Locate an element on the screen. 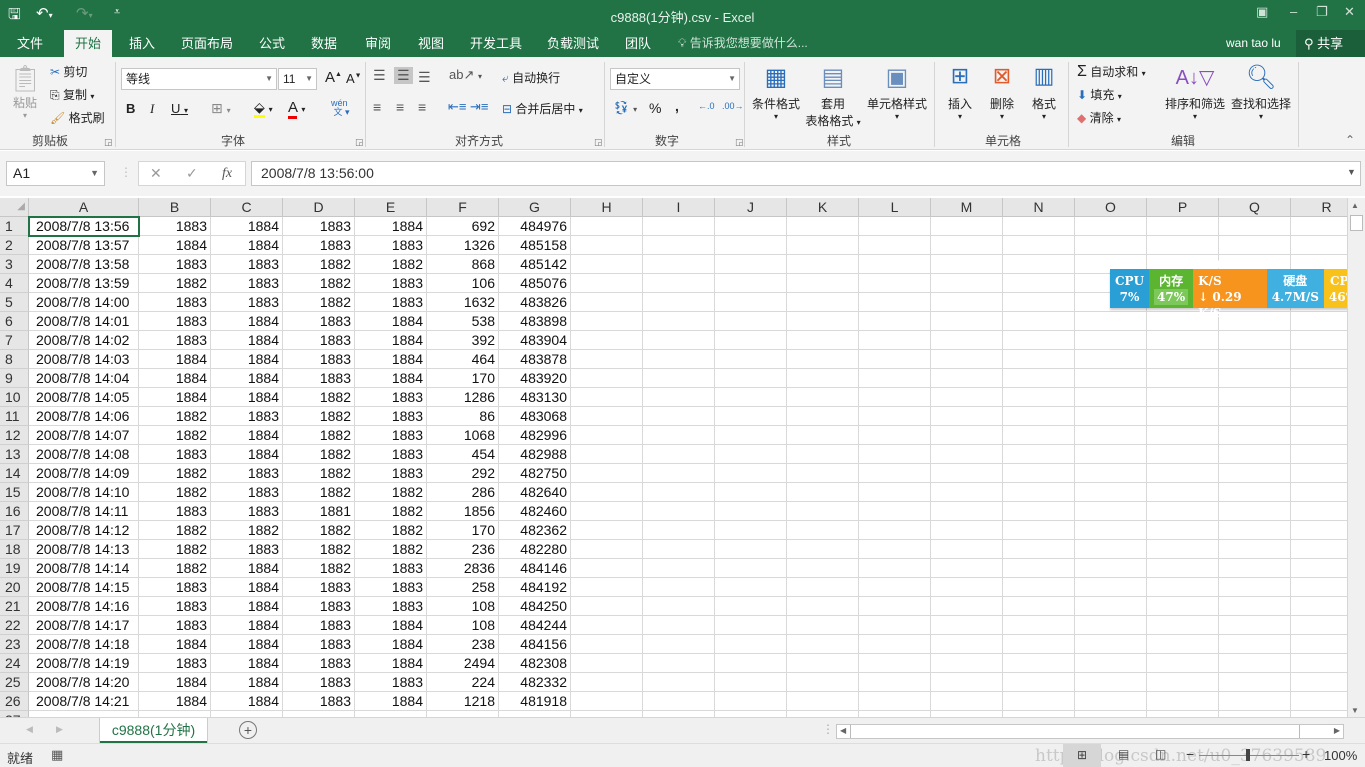  table-cell: 483904 is located at coordinates (535, 340).